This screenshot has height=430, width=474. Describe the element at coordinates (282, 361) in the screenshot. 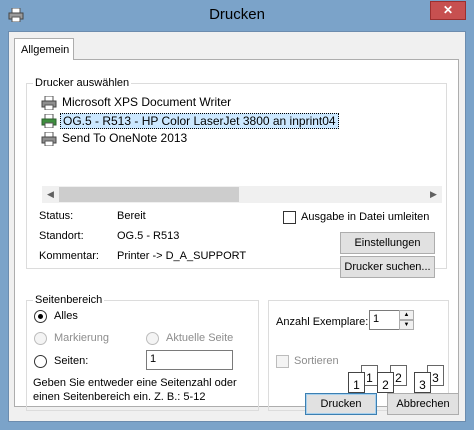

I see `collate-checkbox` at that location.